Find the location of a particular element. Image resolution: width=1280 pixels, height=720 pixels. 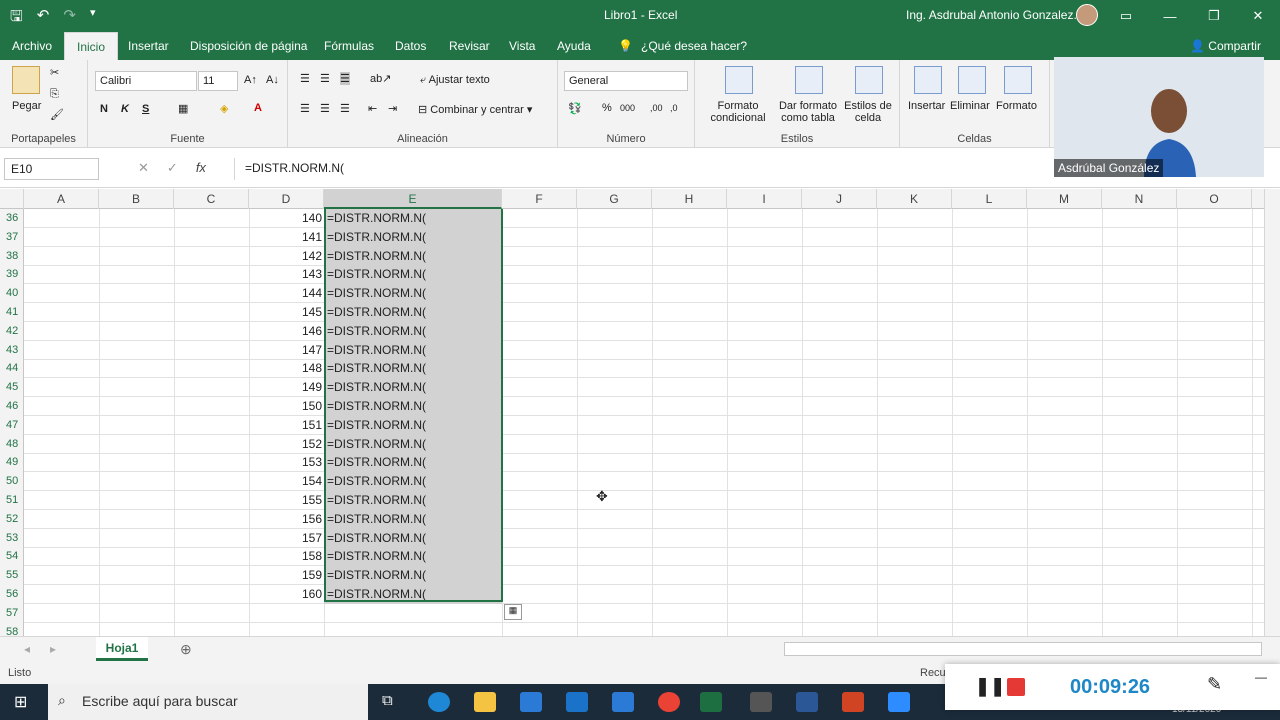

cell-d: 142 is located at coordinates (286, 256).